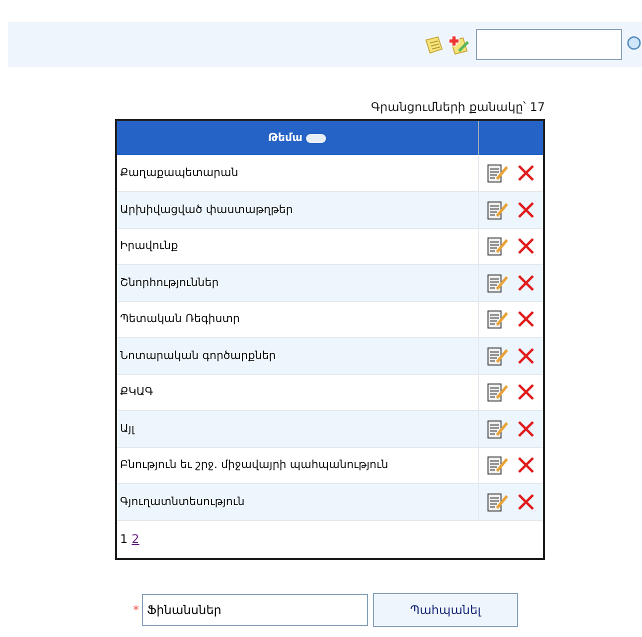 This screenshot has width=642, height=637. I want to click on add-note-icon, so click(459, 44).